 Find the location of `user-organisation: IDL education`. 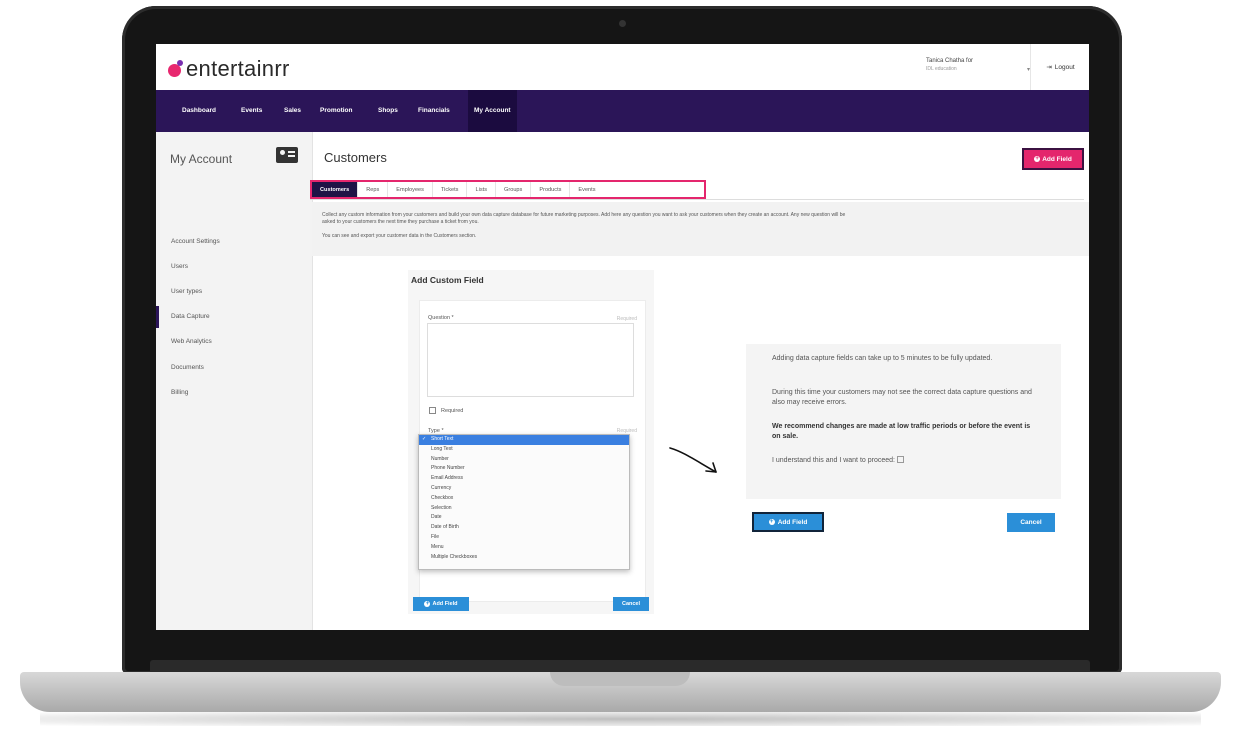

user-organisation: IDL education is located at coordinates (941, 69).